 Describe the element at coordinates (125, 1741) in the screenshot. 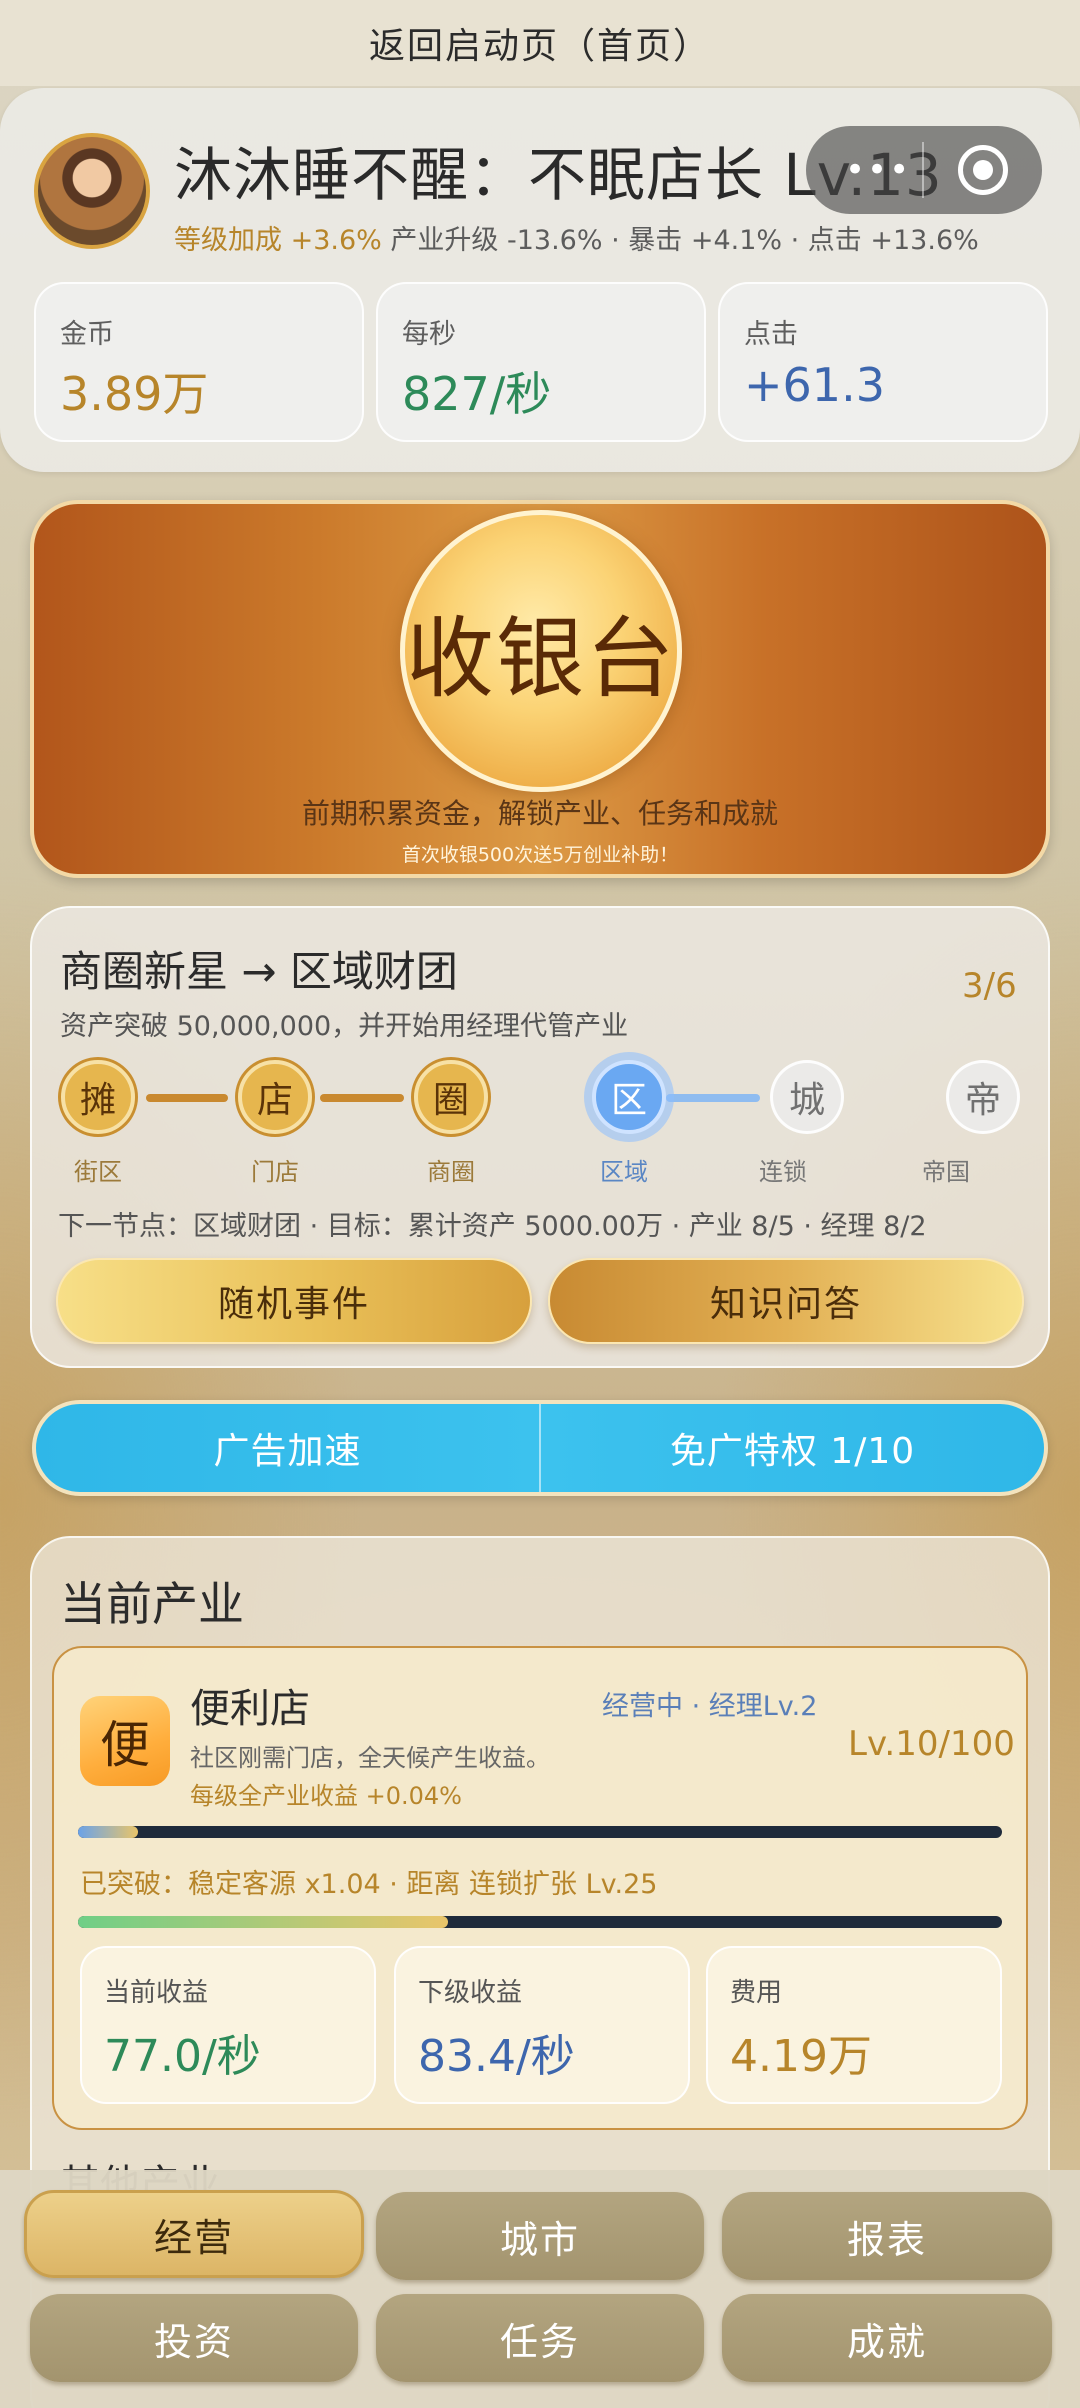

I see `store-icon: 便` at that location.